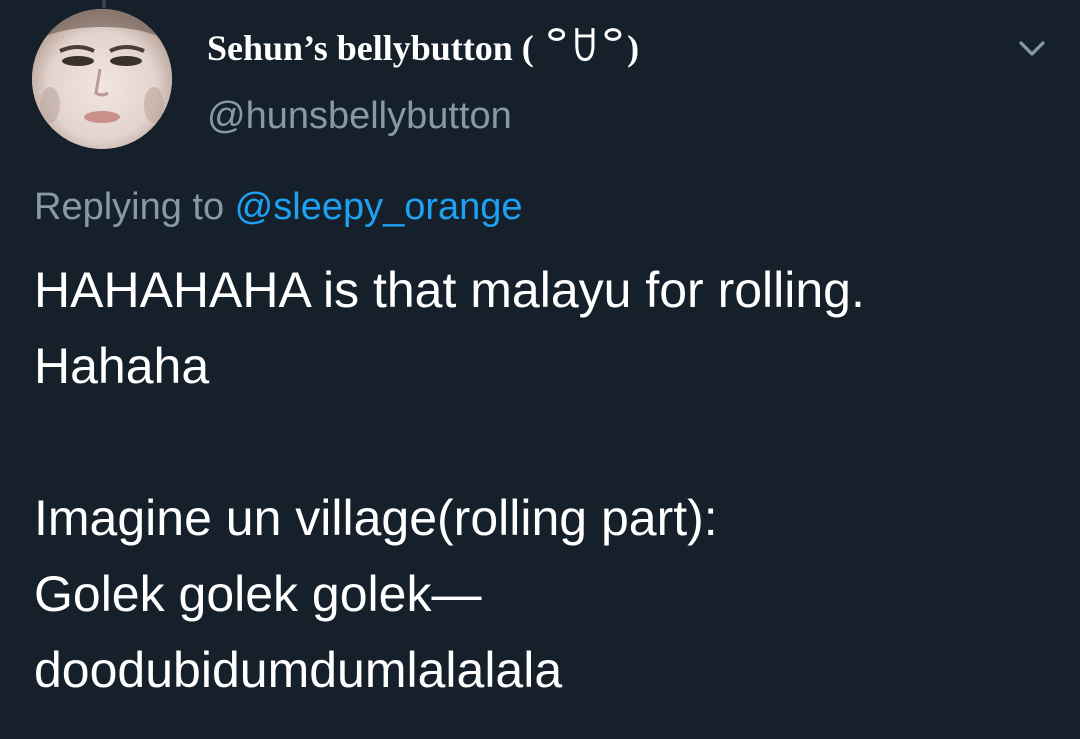 This screenshot has height=739, width=1080. What do you see at coordinates (122, 366) in the screenshot?
I see `tweet-text-line: Hahaha` at bounding box center [122, 366].